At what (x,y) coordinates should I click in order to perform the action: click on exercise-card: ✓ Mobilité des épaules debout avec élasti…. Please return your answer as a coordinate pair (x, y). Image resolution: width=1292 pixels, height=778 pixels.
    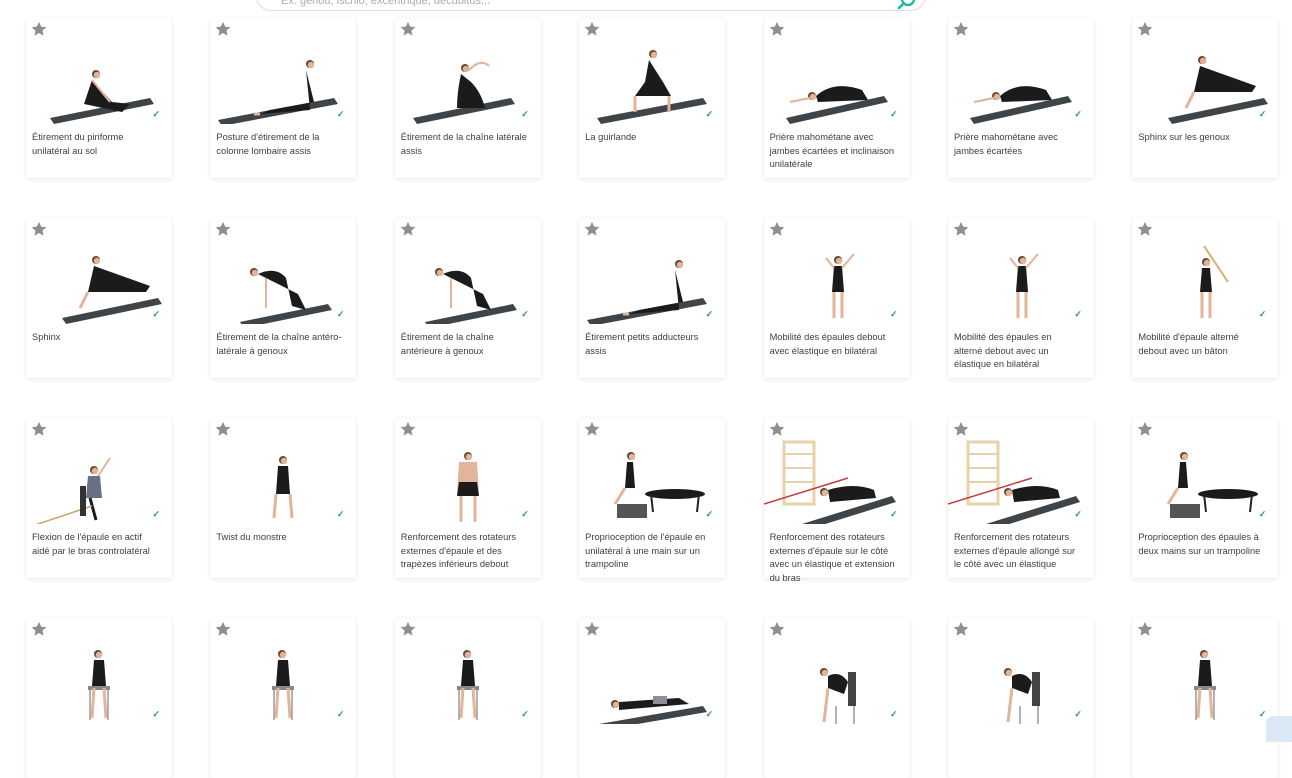
    Looking at the image, I should click on (836, 298).